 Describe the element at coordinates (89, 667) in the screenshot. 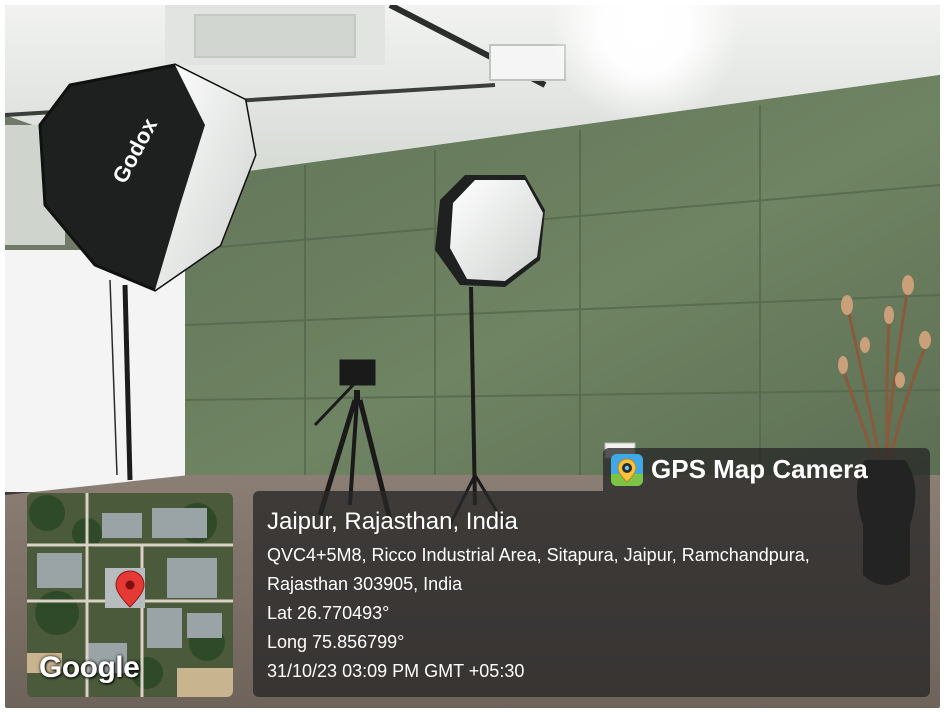

I see `google-attribution: Google` at that location.